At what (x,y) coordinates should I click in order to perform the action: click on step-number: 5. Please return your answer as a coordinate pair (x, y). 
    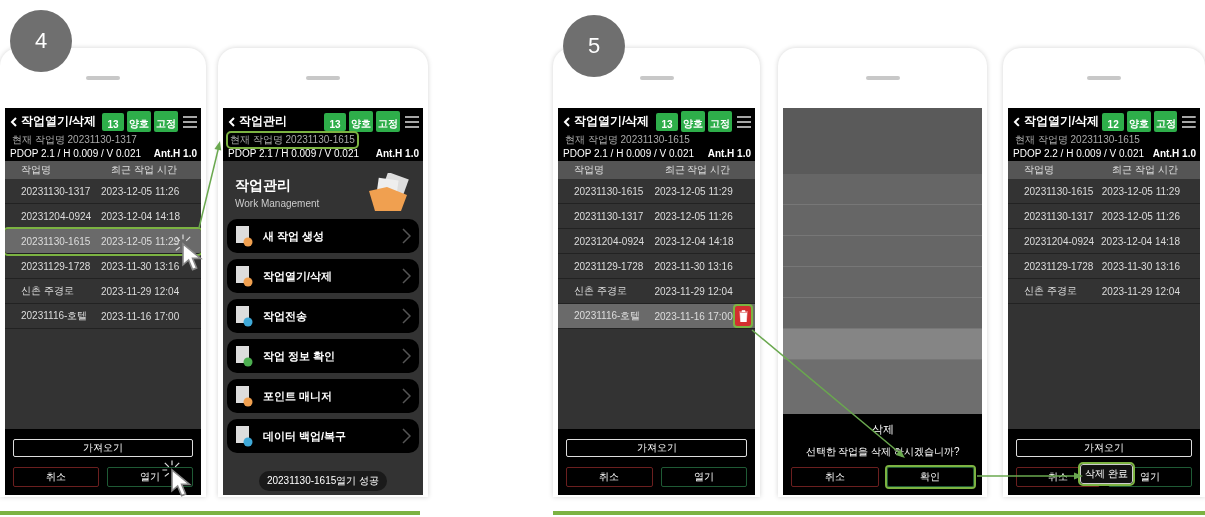
    Looking at the image, I should click on (594, 46).